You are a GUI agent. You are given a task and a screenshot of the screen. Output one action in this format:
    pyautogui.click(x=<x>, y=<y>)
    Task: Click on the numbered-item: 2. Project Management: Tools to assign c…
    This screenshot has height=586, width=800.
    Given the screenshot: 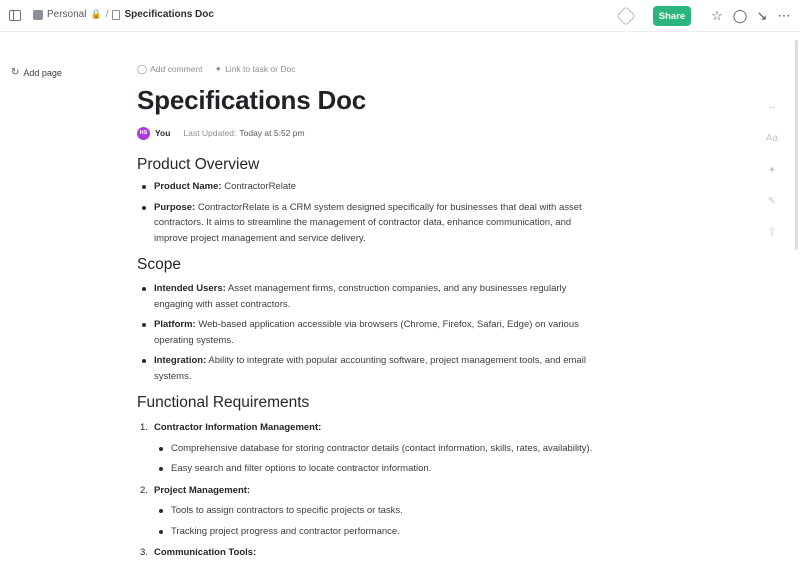 What is the action you would take?
    pyautogui.click(x=367, y=511)
    